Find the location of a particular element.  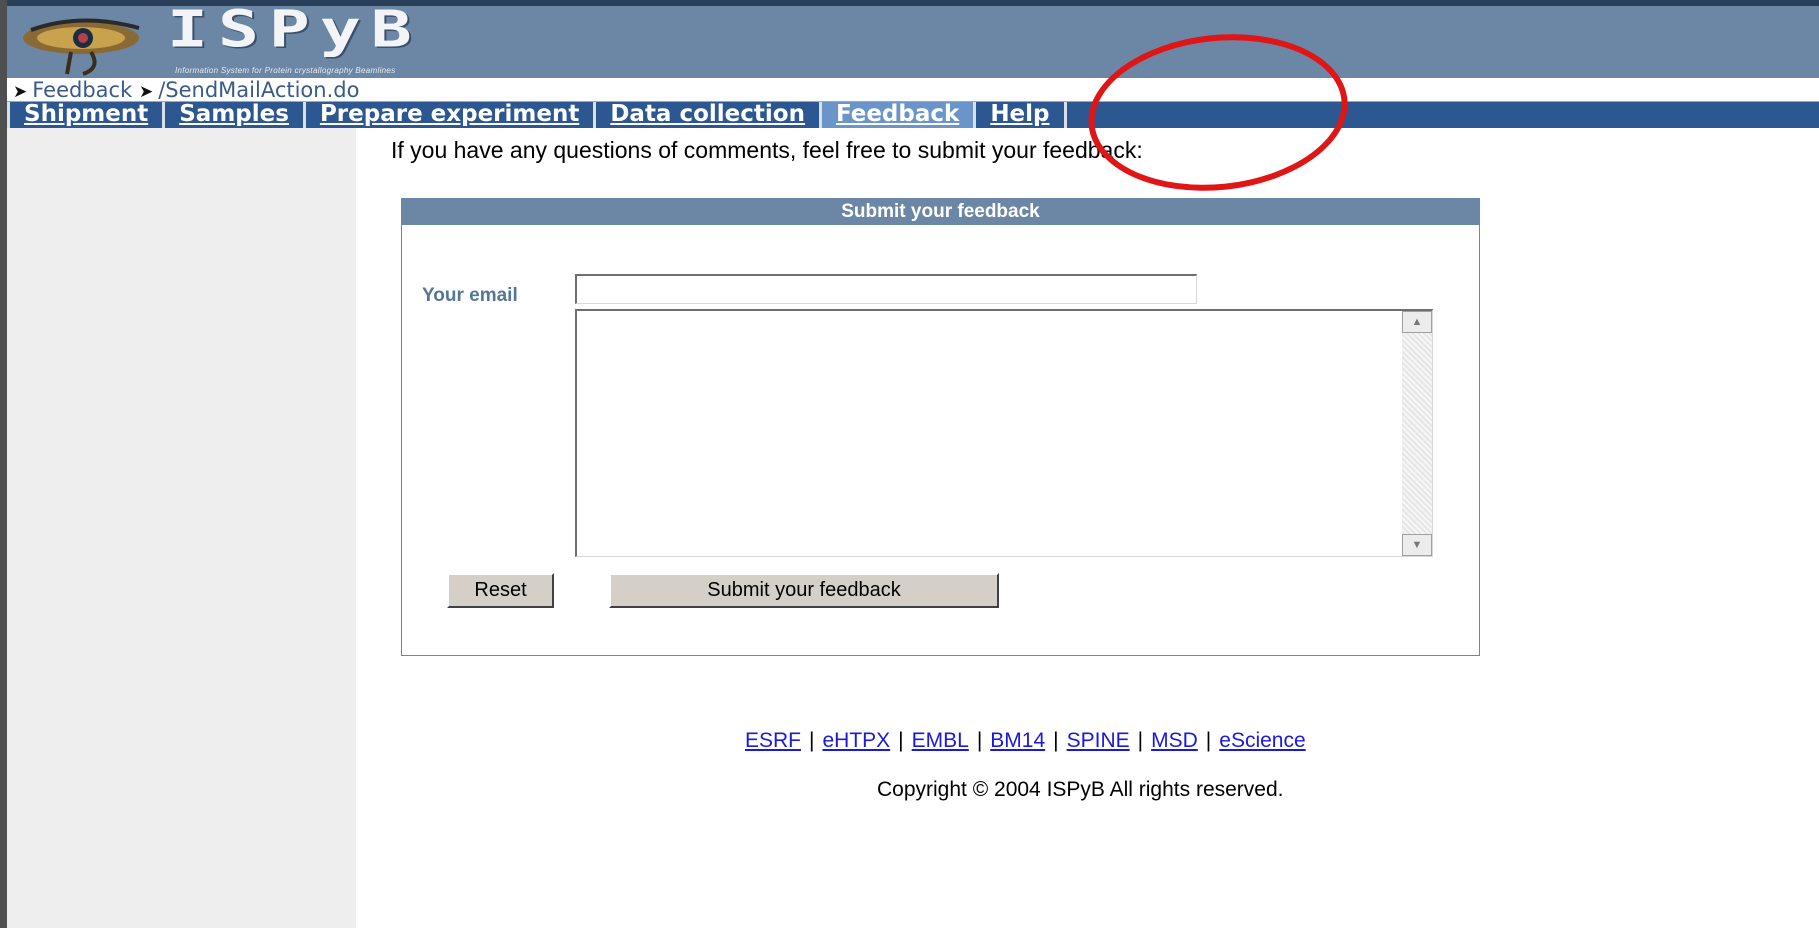

footer-link-escience: eScience is located at coordinates (1262, 740).